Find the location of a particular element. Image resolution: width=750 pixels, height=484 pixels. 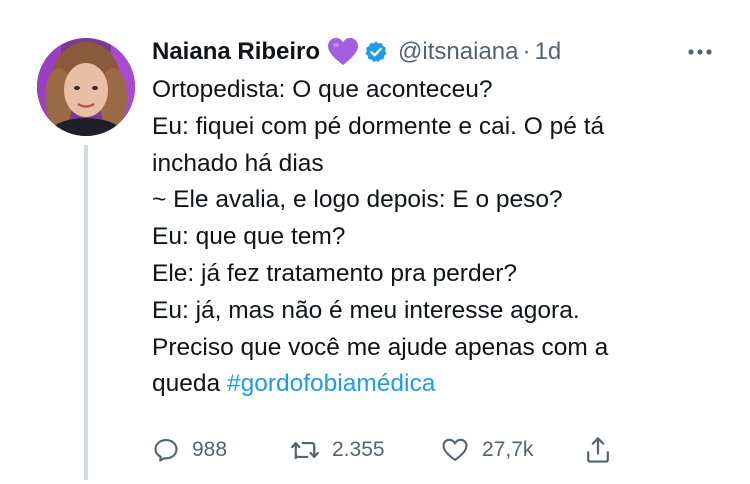

tweet-text-line: Eu: que que tem? is located at coordinates (249, 237).